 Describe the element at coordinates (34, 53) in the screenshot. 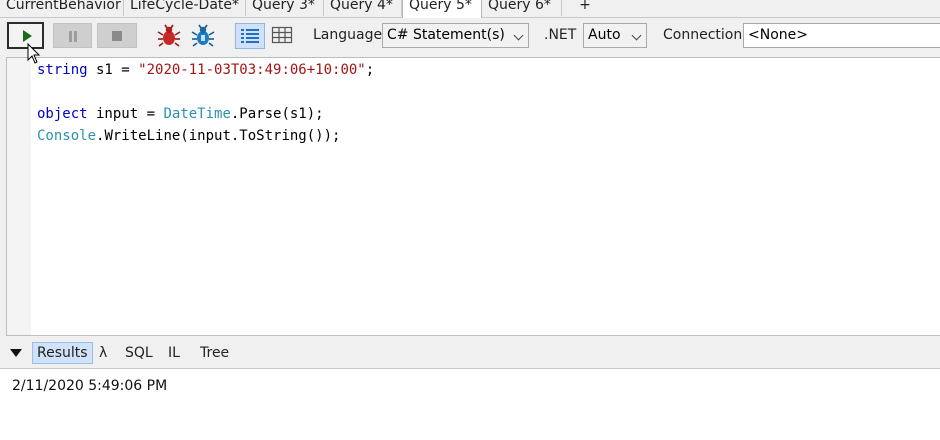

I see `mouse-cursor-icon` at that location.